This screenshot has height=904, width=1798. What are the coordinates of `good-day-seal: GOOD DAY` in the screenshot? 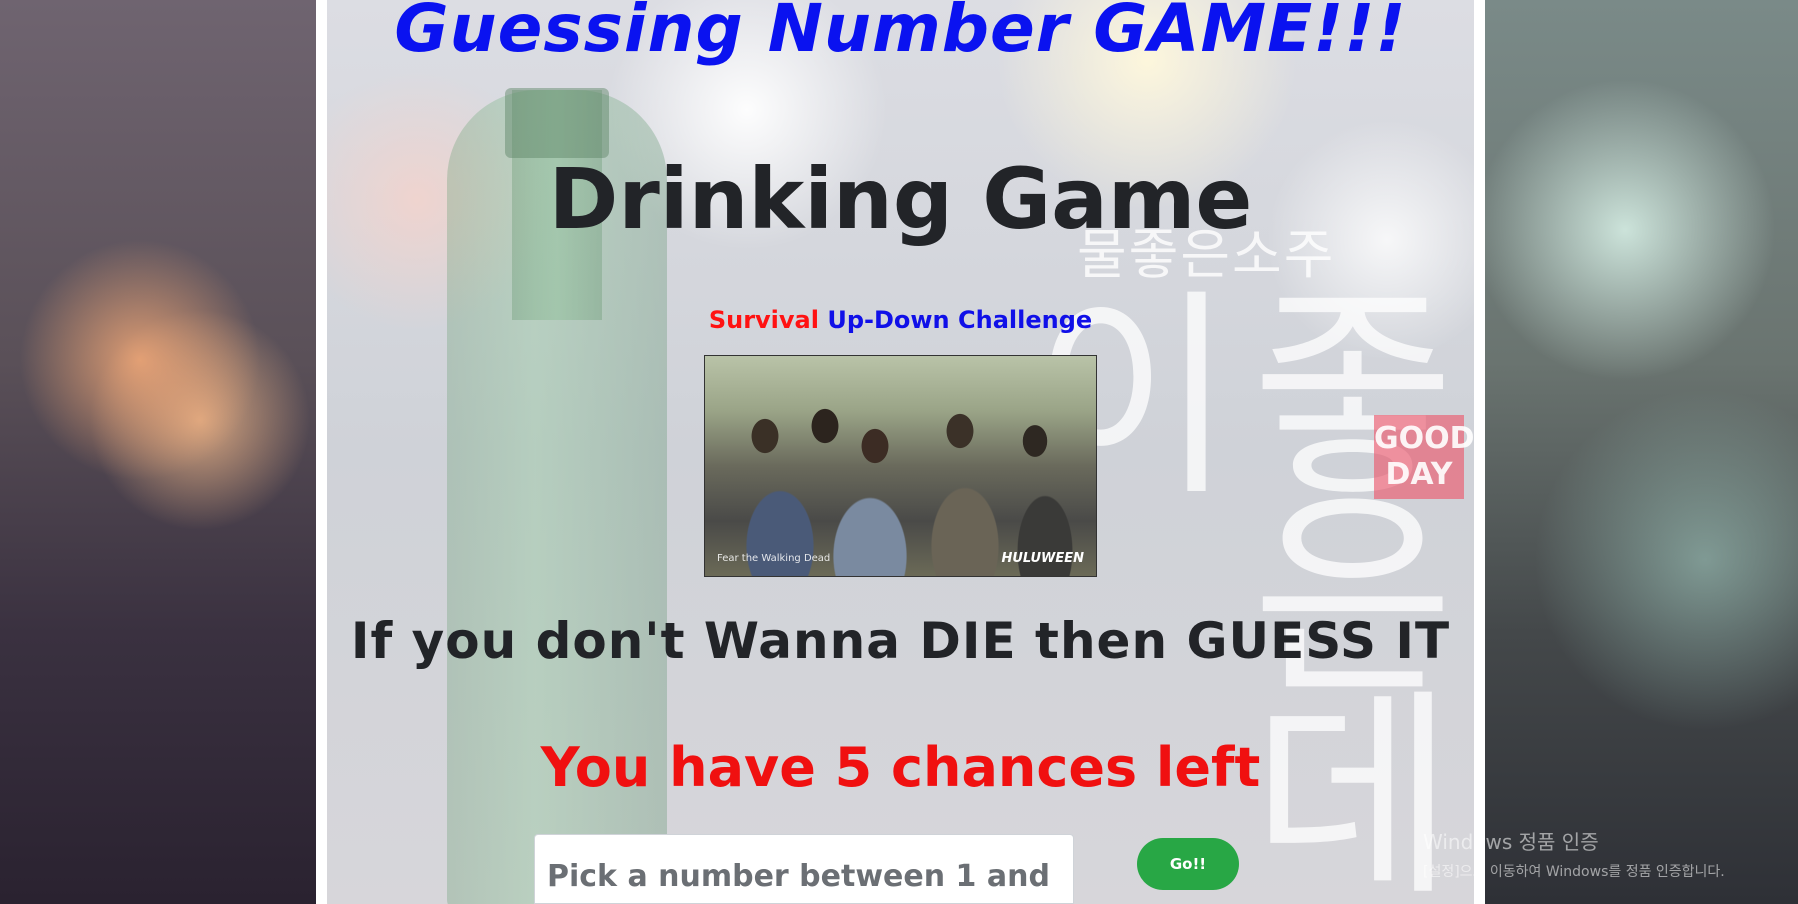 It's located at (1424, 457).